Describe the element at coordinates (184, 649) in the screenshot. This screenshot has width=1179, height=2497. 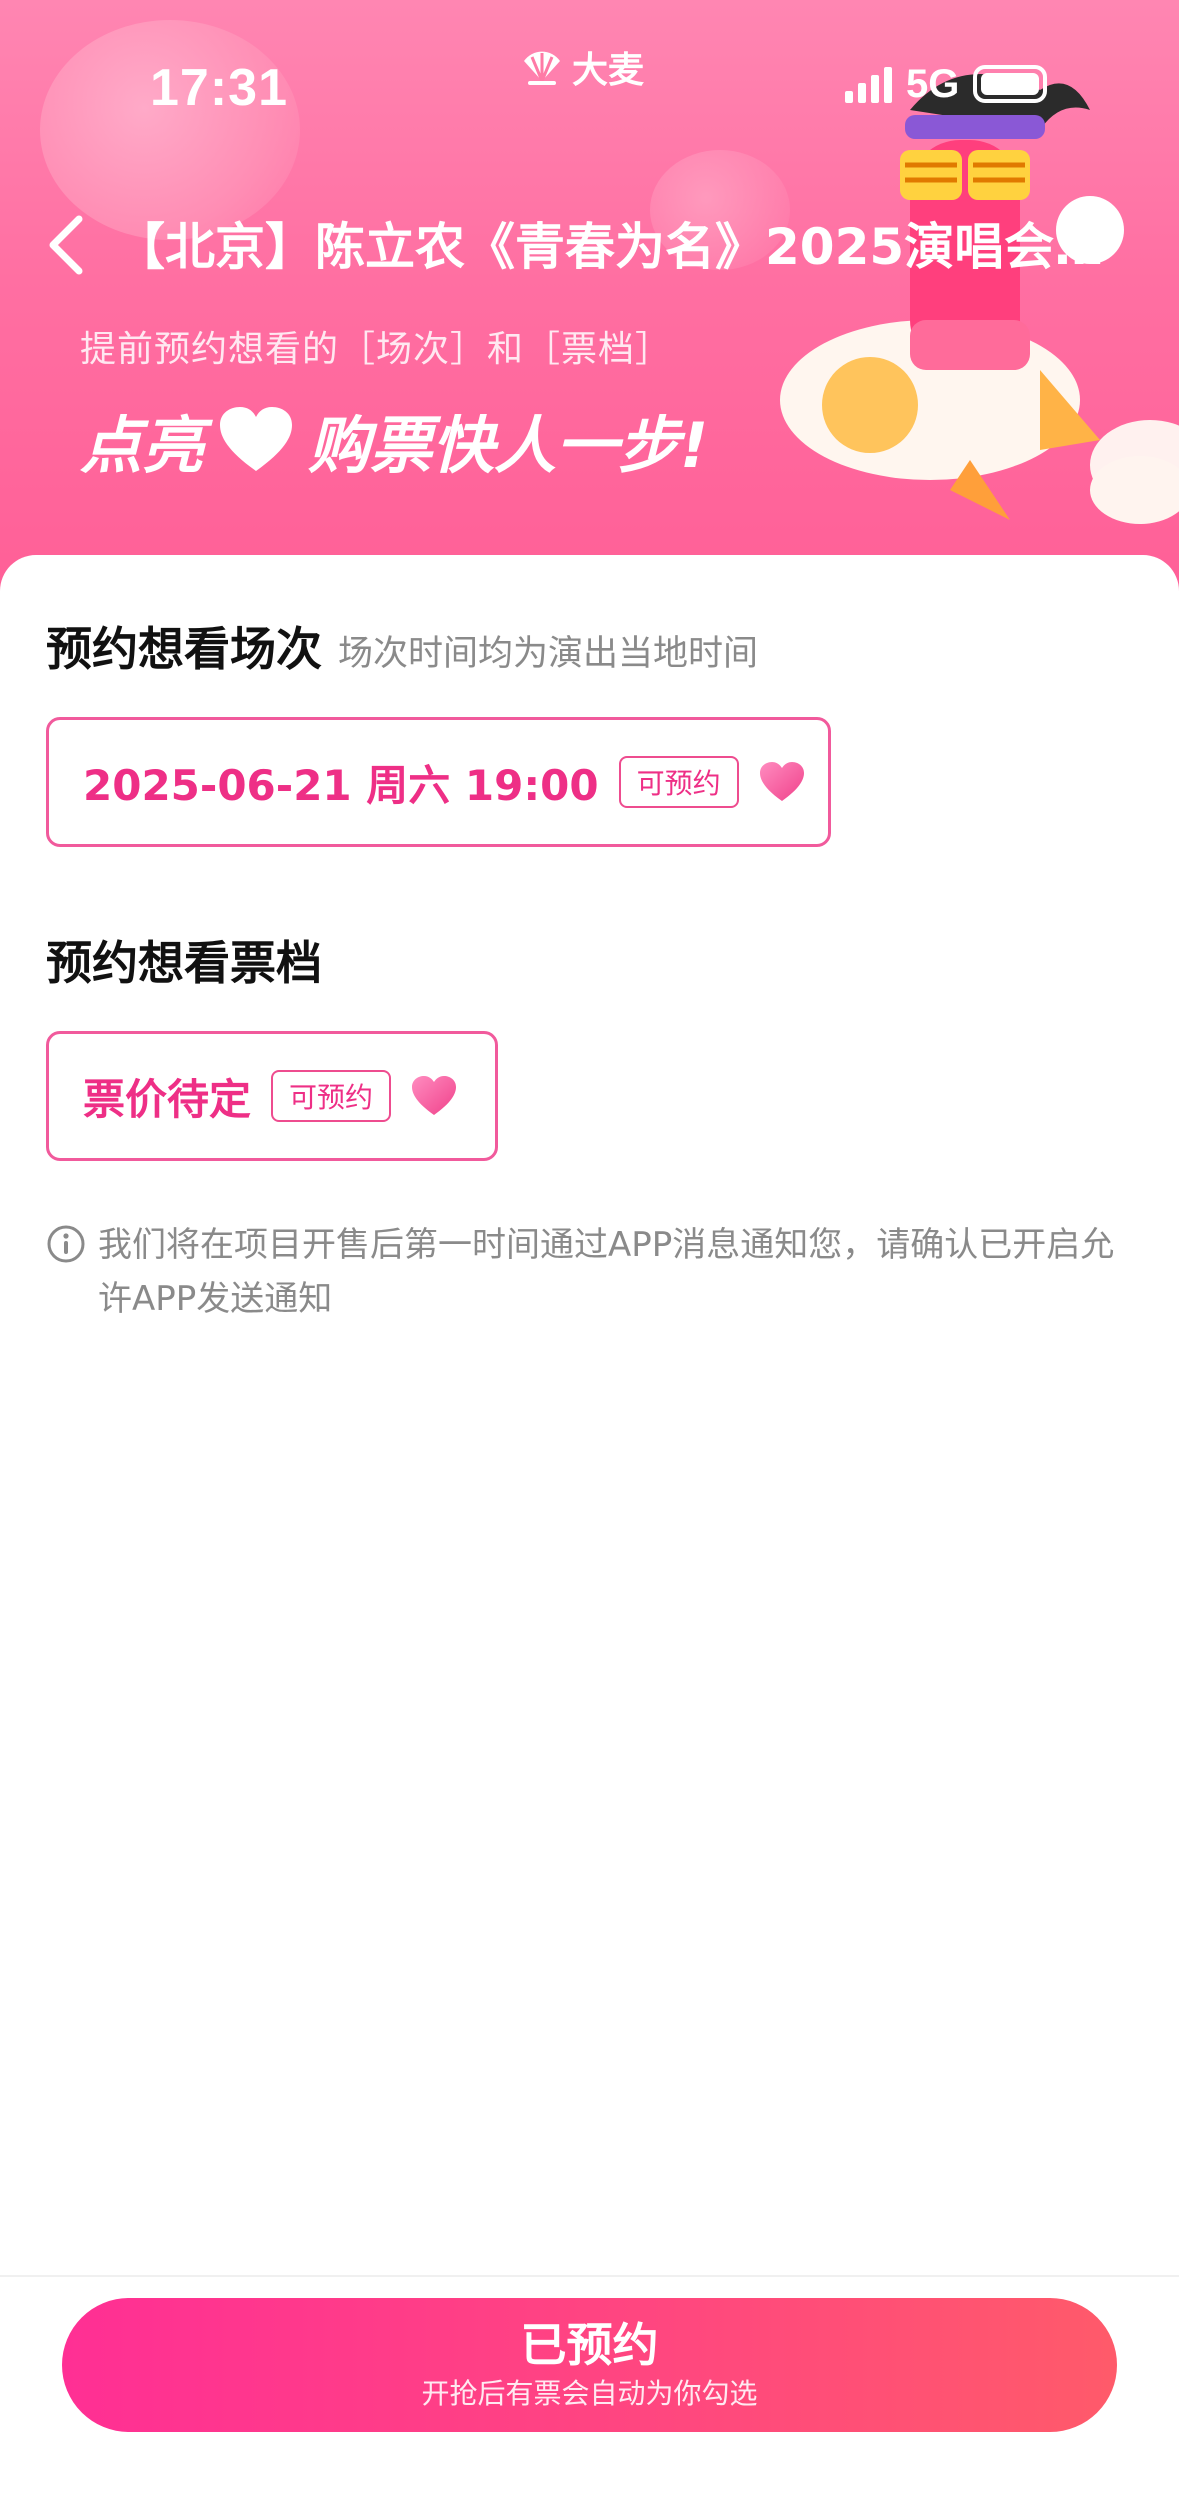
I see `session-section-title: 预约想看场次` at that location.